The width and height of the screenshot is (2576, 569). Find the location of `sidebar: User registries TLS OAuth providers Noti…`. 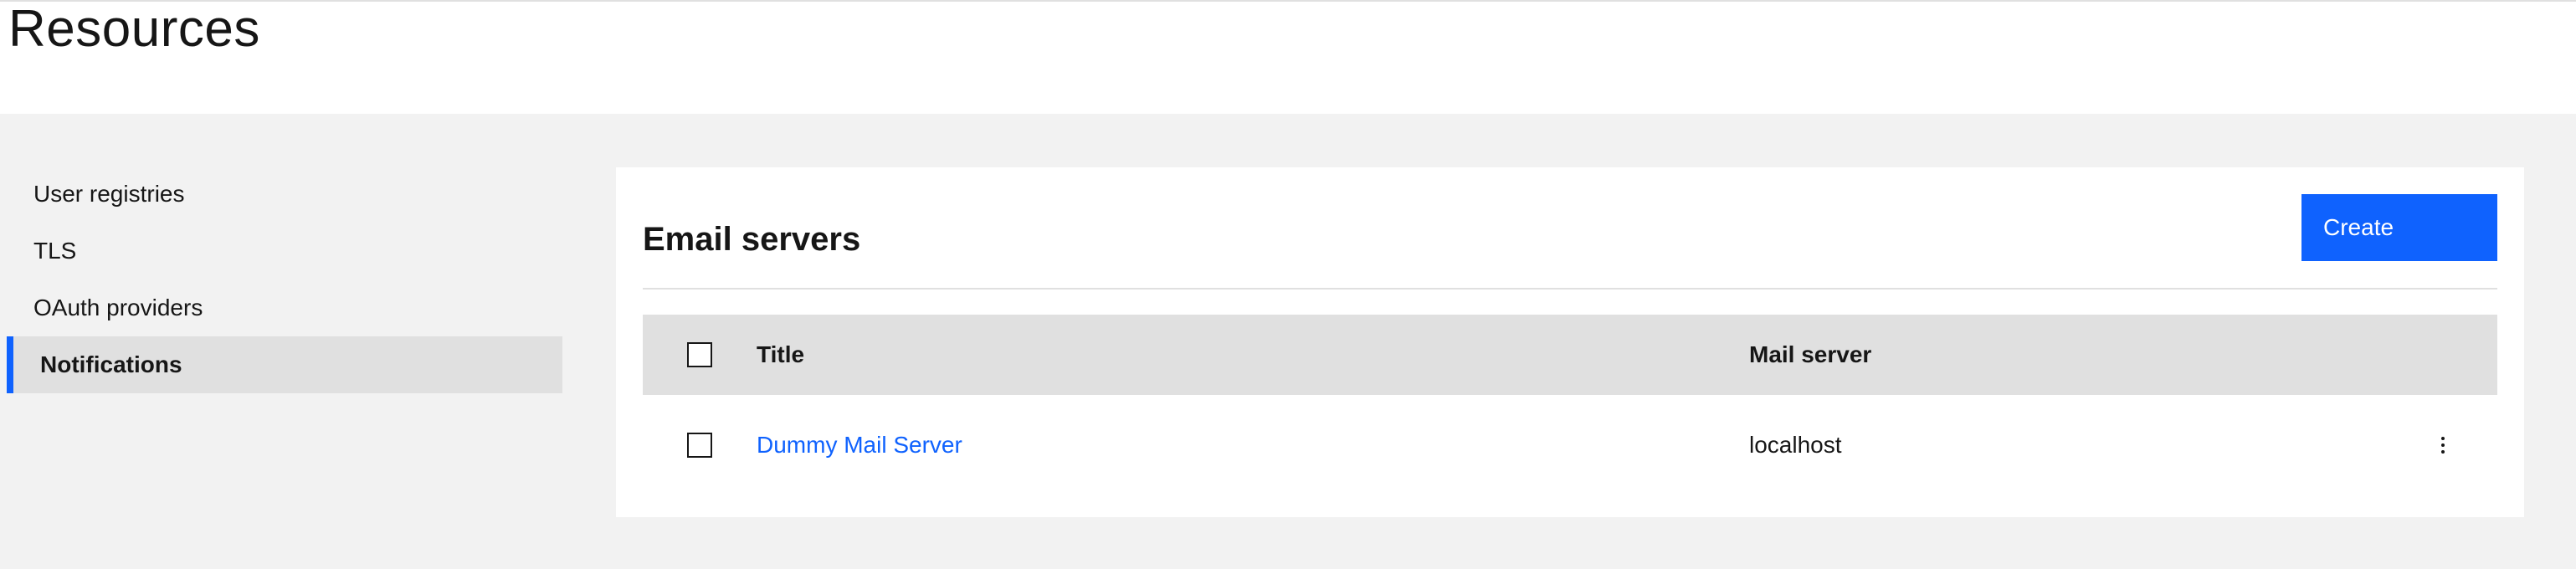

sidebar: User registries TLS OAuth providers Noti… is located at coordinates (284, 279).